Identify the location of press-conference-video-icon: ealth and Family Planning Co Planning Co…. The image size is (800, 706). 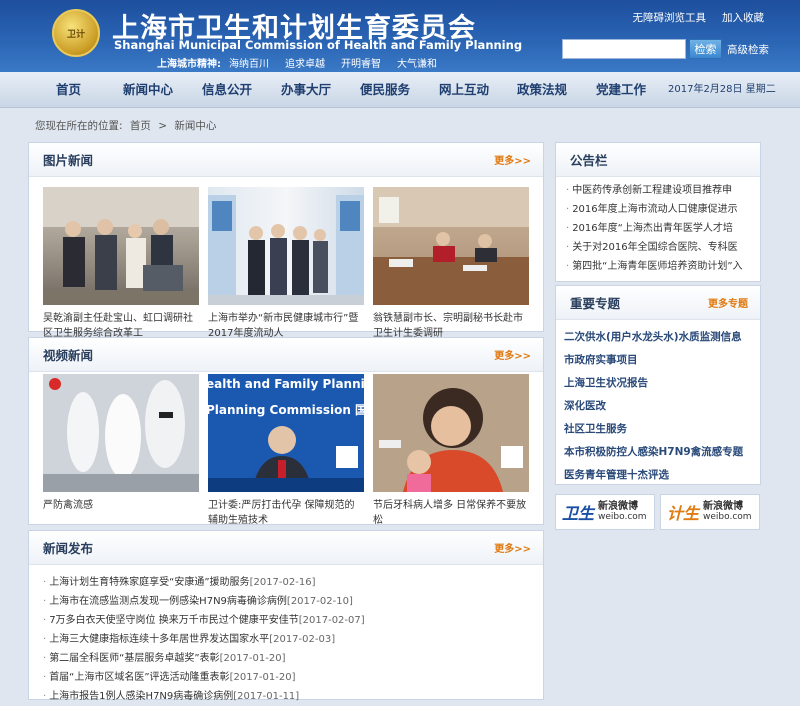
(286, 433).